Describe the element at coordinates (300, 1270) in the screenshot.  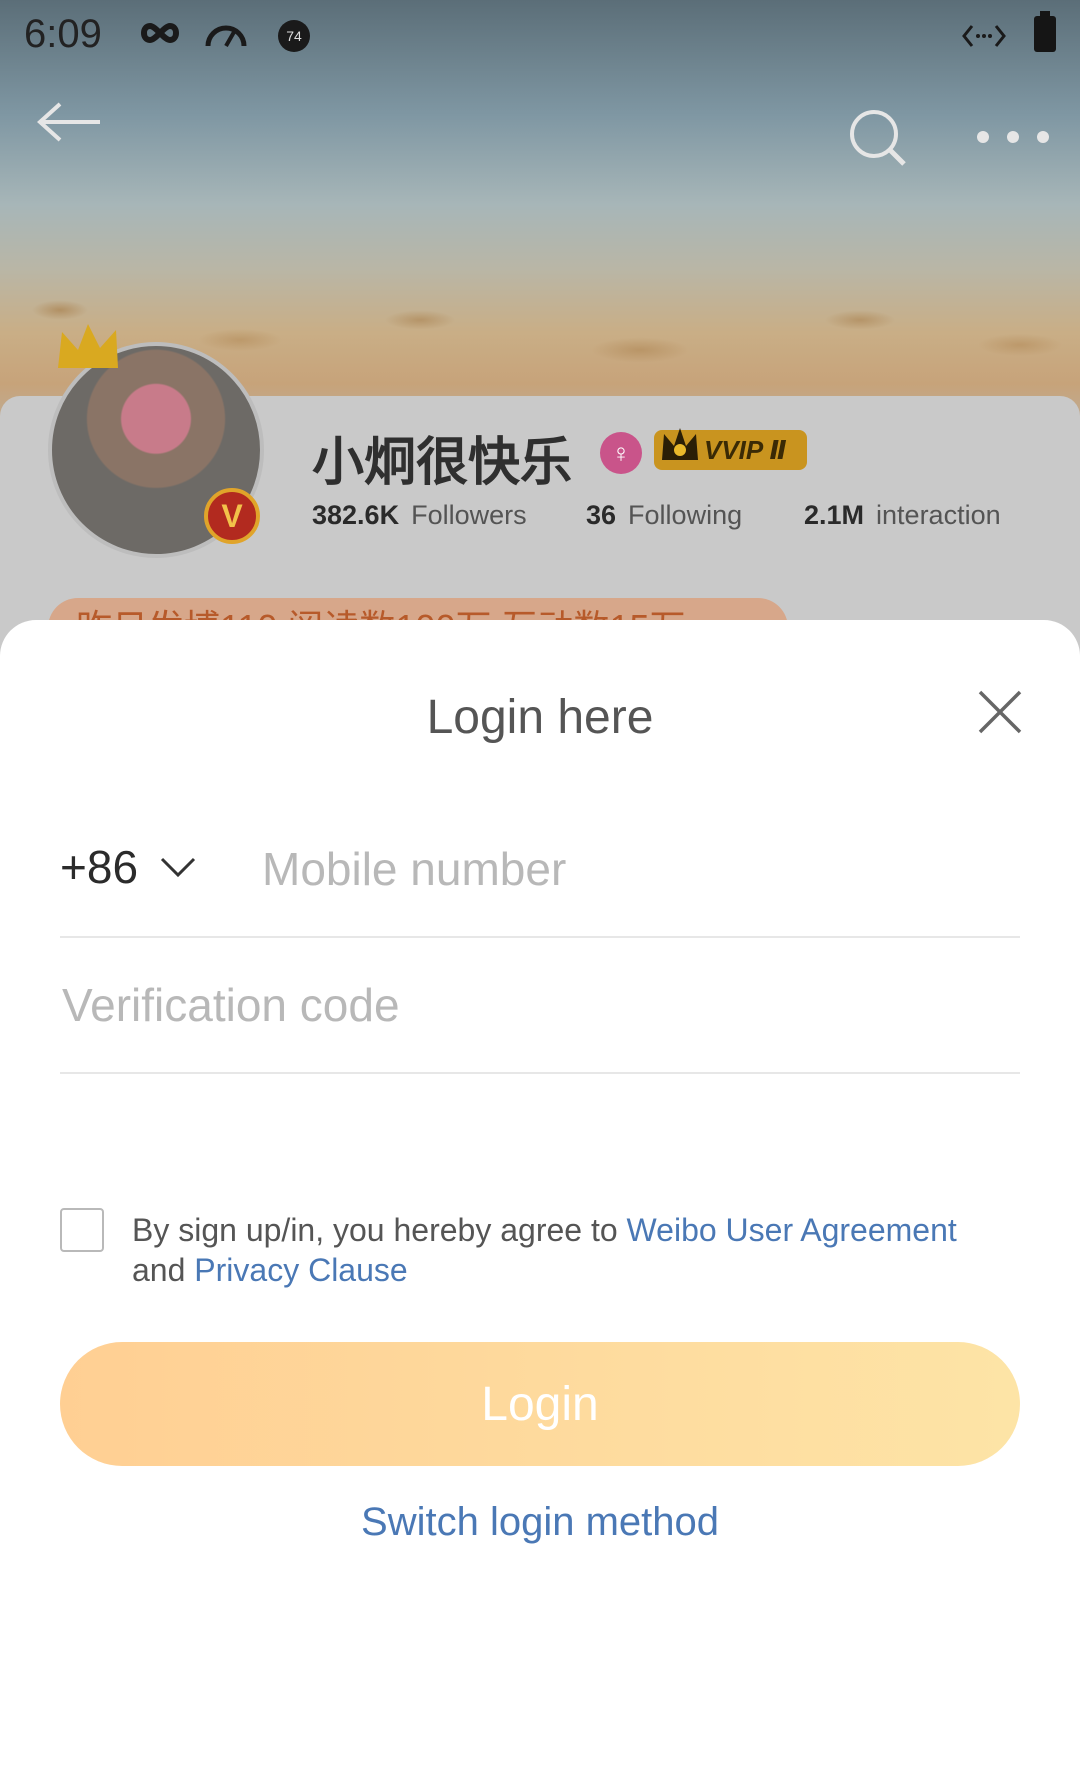
I see `privacy-clause-link: Privacy Clause` at that location.